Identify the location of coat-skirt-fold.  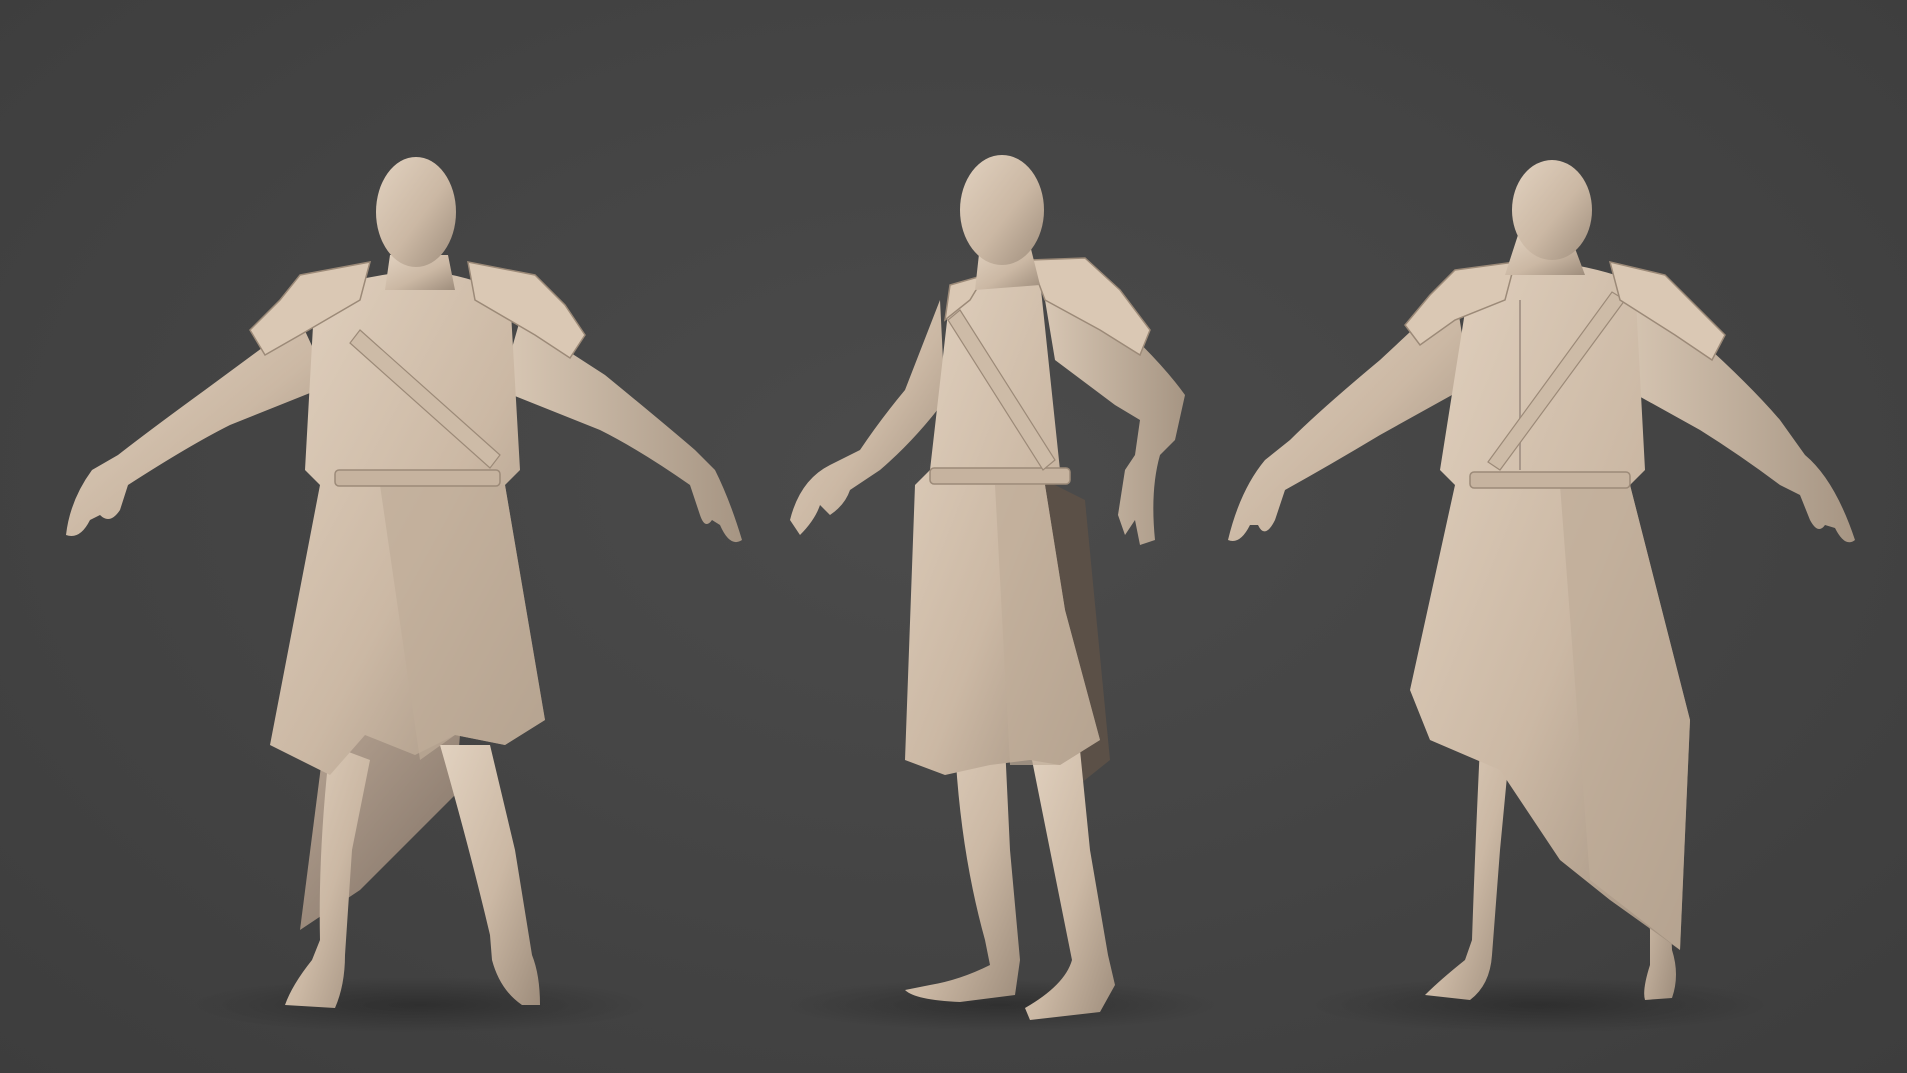
(1625, 717).